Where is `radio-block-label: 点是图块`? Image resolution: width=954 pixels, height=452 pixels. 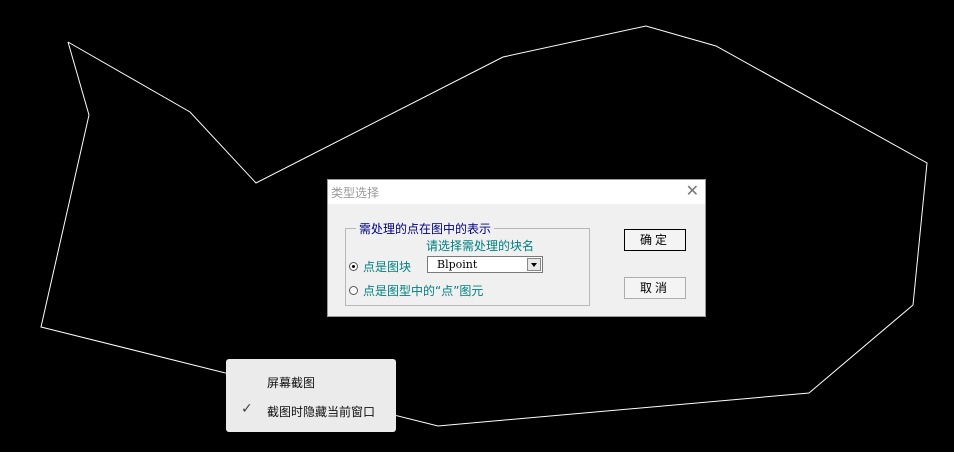 radio-block-label: 点是图块 is located at coordinates (387, 267).